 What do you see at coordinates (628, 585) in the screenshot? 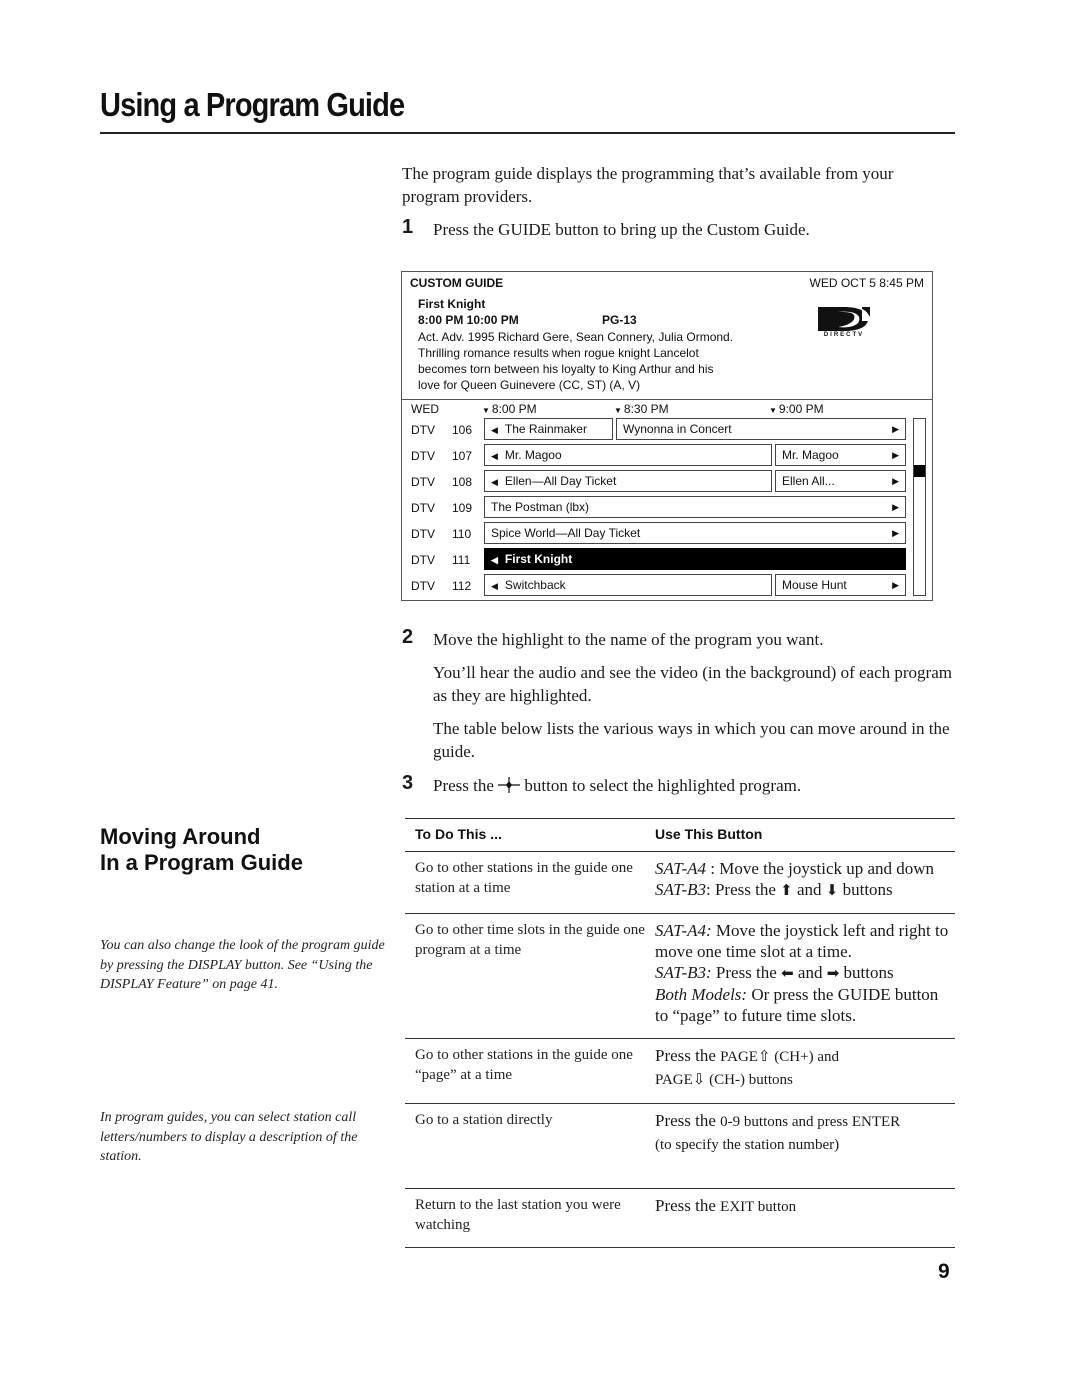
I see `program-cell: ◀ Switchback` at bounding box center [628, 585].